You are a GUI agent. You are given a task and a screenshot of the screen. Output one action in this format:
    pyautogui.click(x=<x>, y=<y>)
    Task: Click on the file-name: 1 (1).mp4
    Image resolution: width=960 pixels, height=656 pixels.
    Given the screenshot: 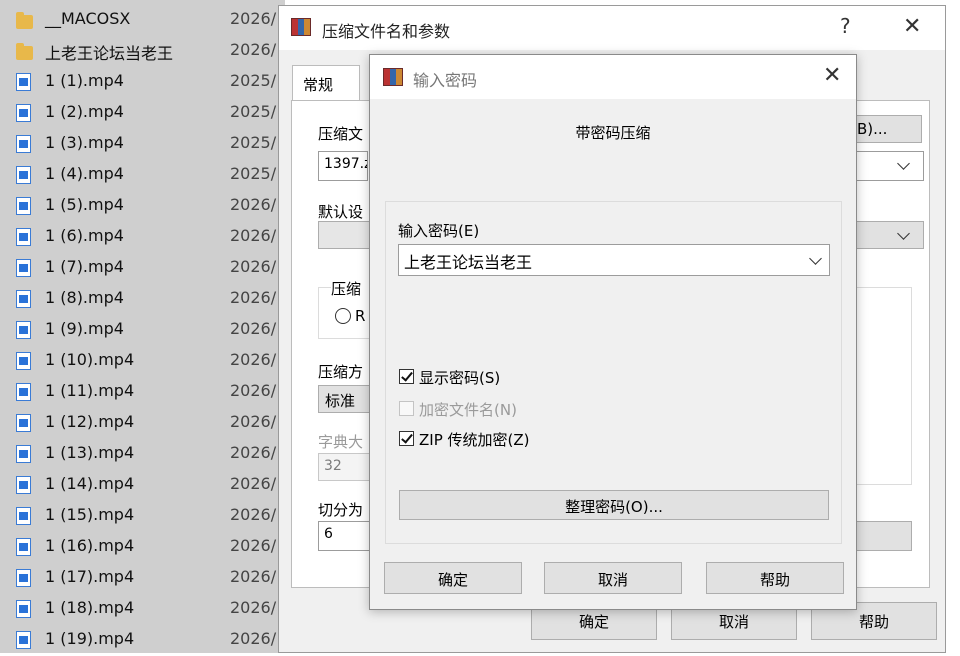 What is the action you would take?
    pyautogui.click(x=84, y=80)
    